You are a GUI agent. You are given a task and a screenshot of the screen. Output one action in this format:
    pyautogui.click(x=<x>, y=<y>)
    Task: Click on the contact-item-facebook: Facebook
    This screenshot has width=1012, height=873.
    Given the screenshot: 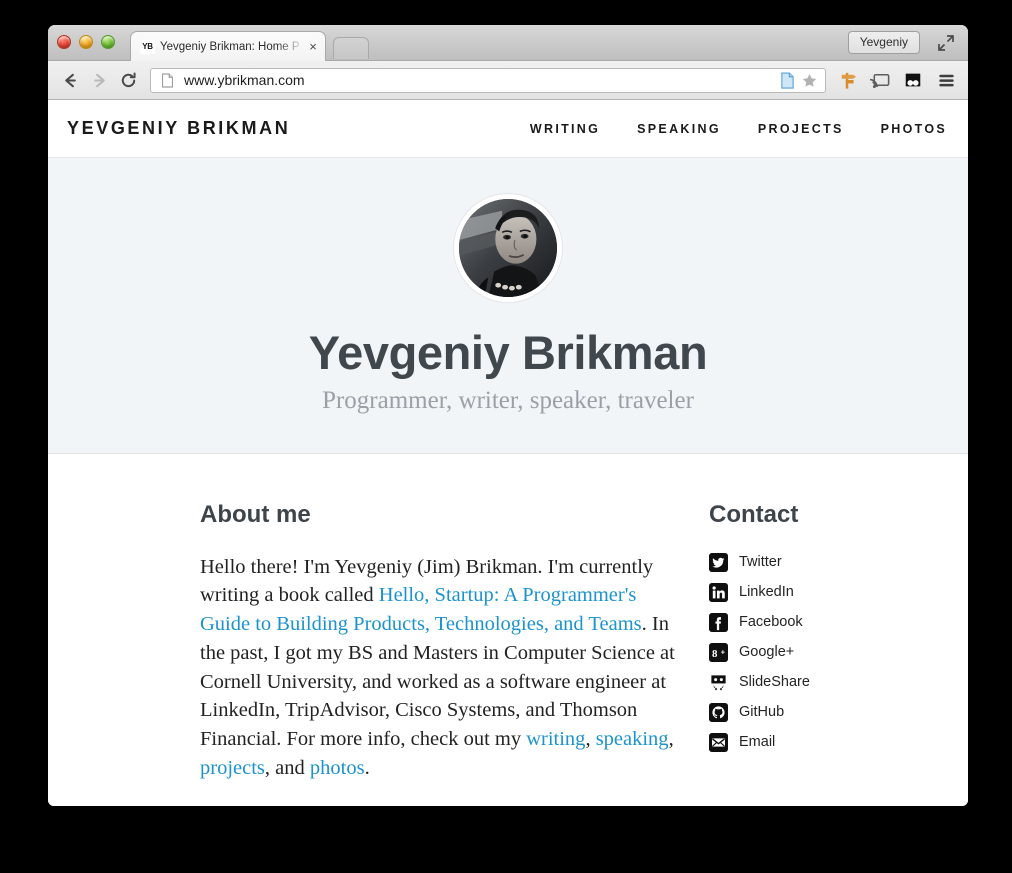 What is the action you would take?
    pyautogui.click(x=759, y=622)
    